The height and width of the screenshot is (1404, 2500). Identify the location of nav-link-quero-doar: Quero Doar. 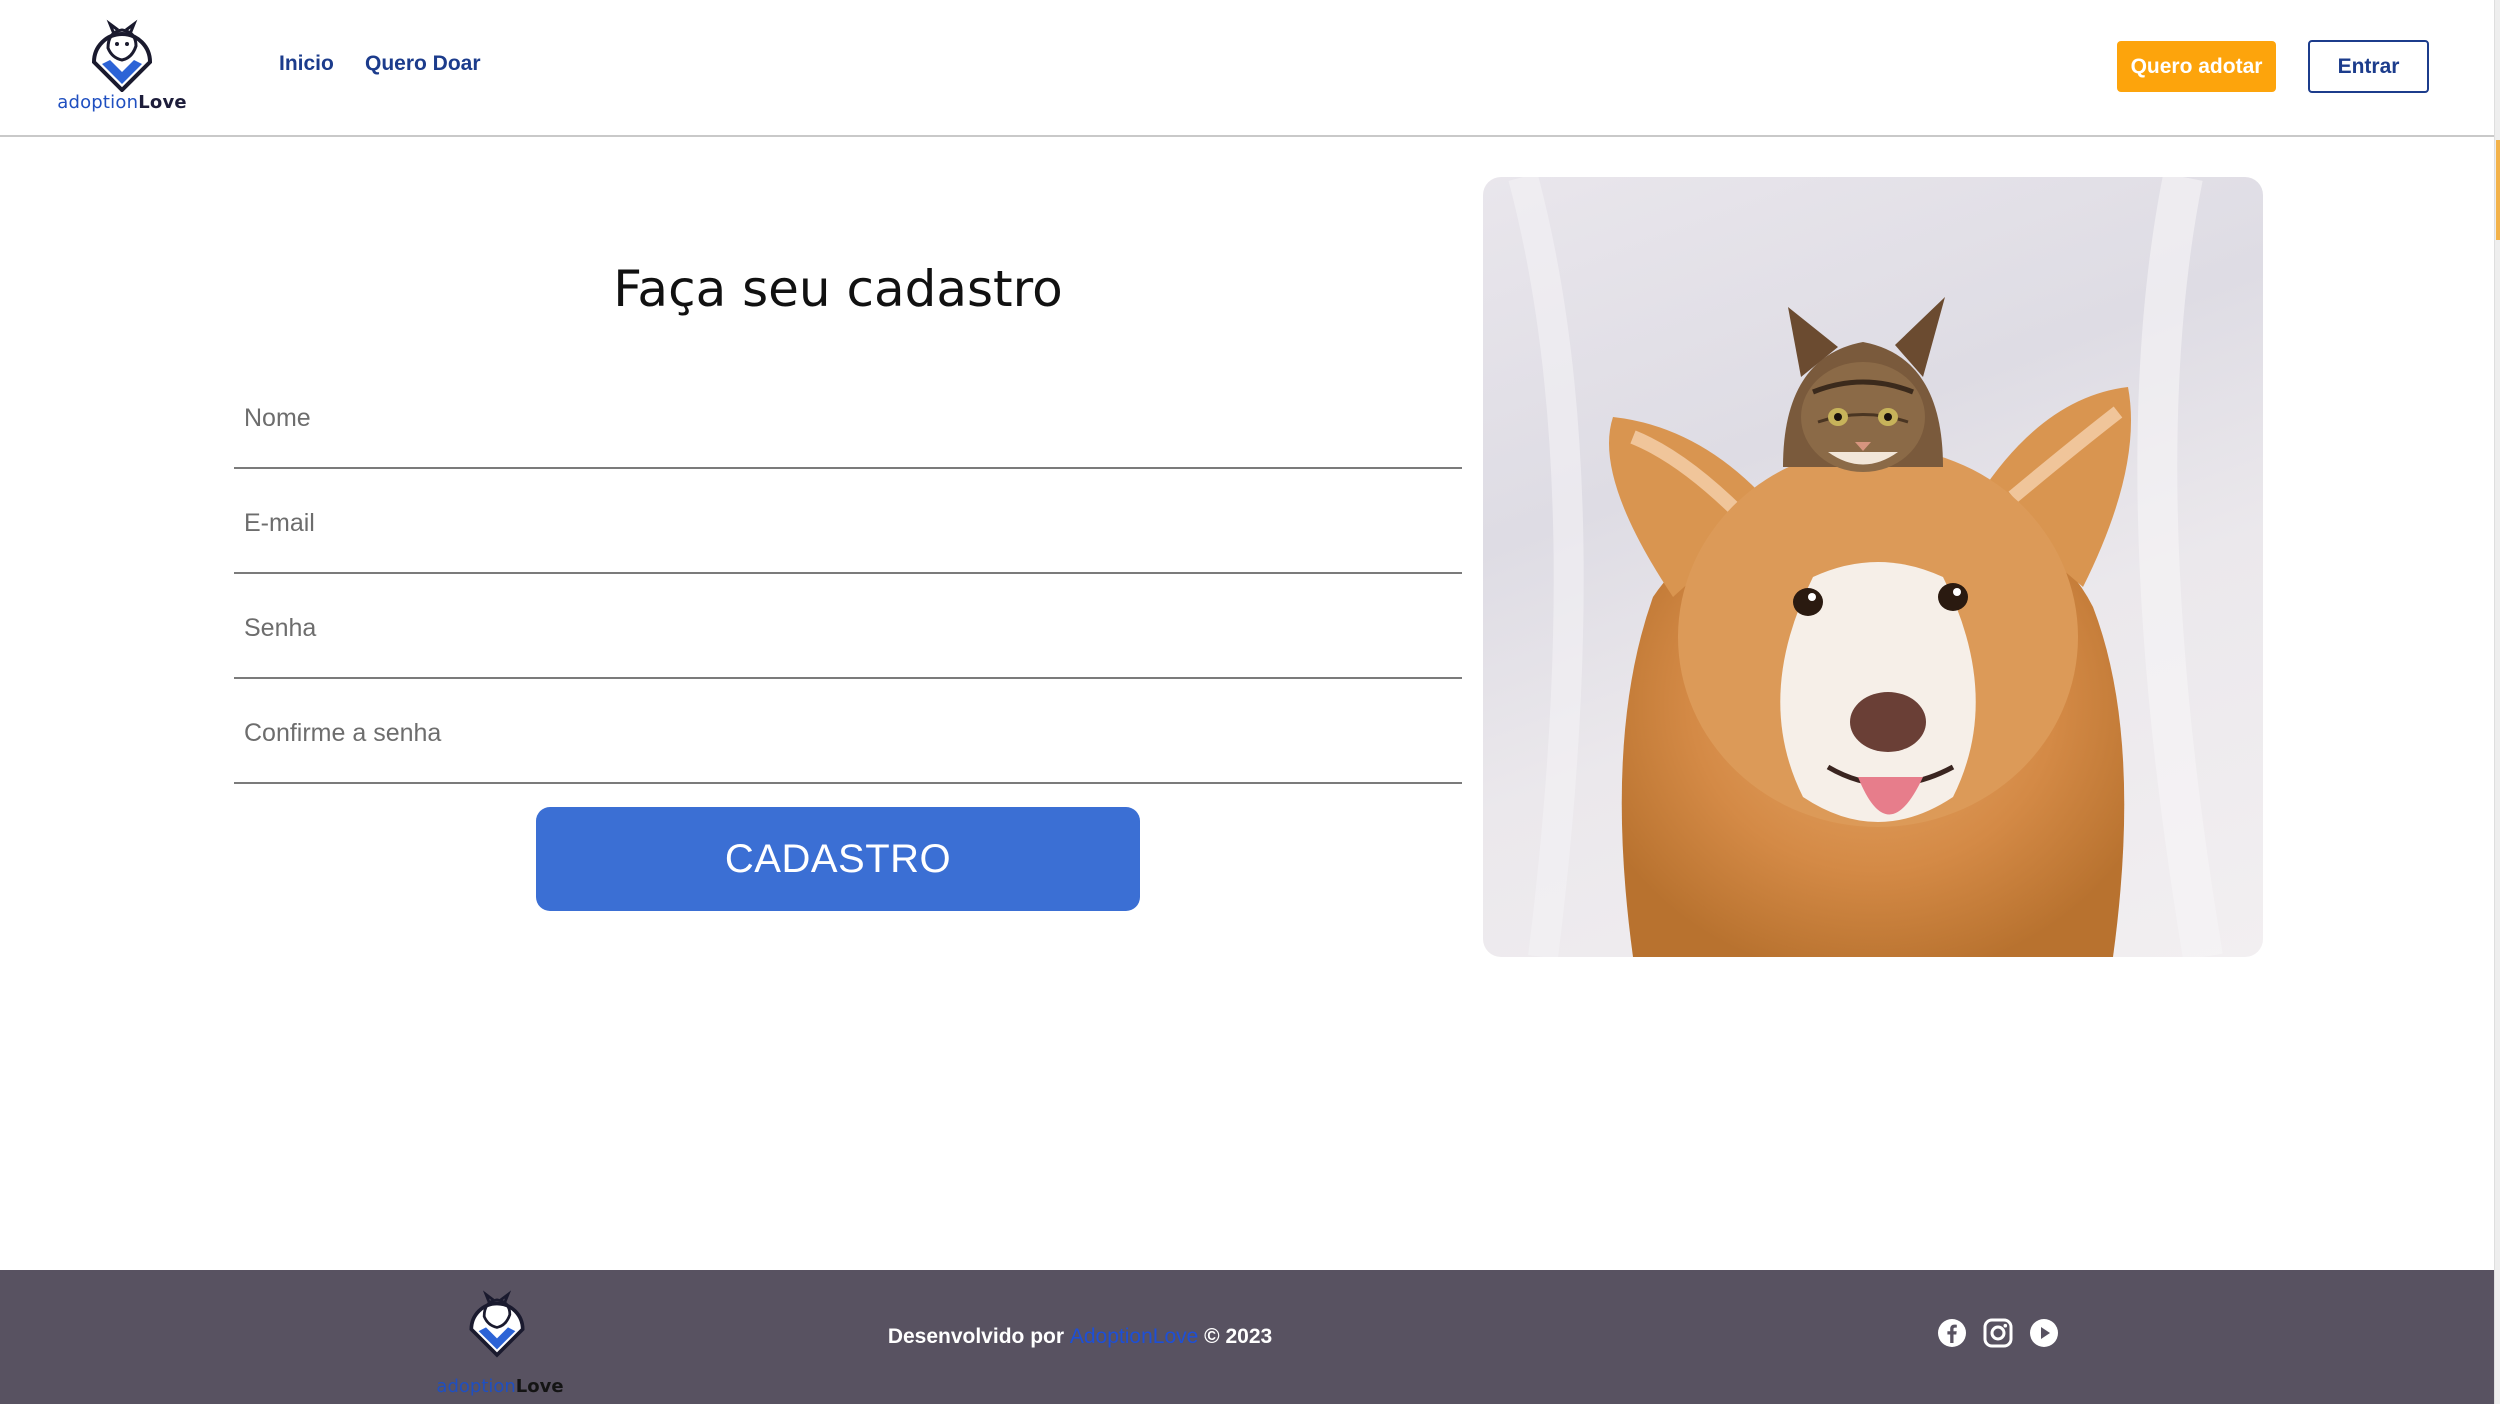
(423, 64).